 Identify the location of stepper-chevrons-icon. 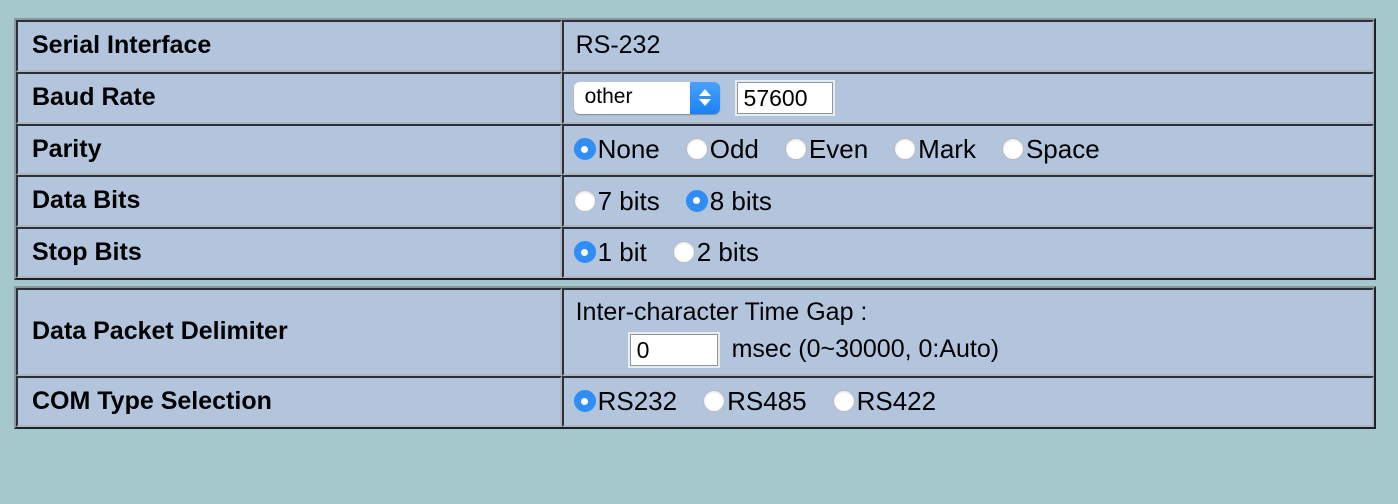
(704, 97).